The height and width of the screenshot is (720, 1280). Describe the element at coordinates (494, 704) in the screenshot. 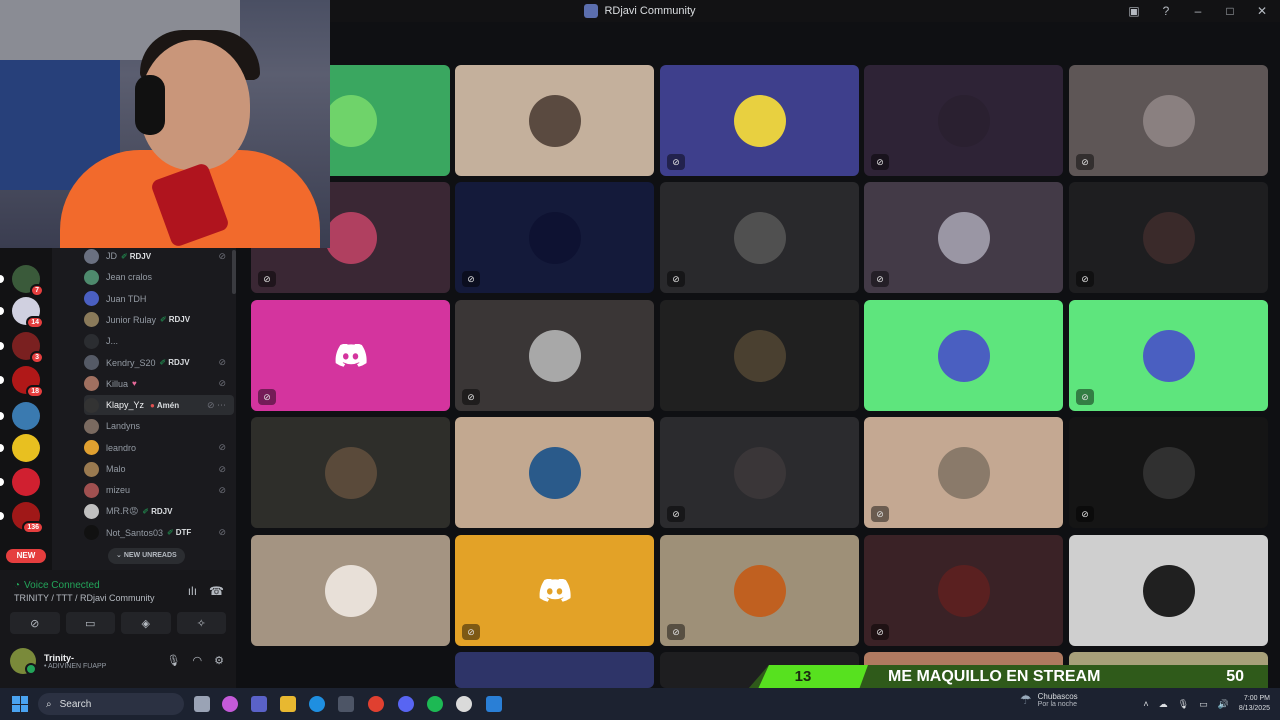

I see `app-icon-blue` at that location.